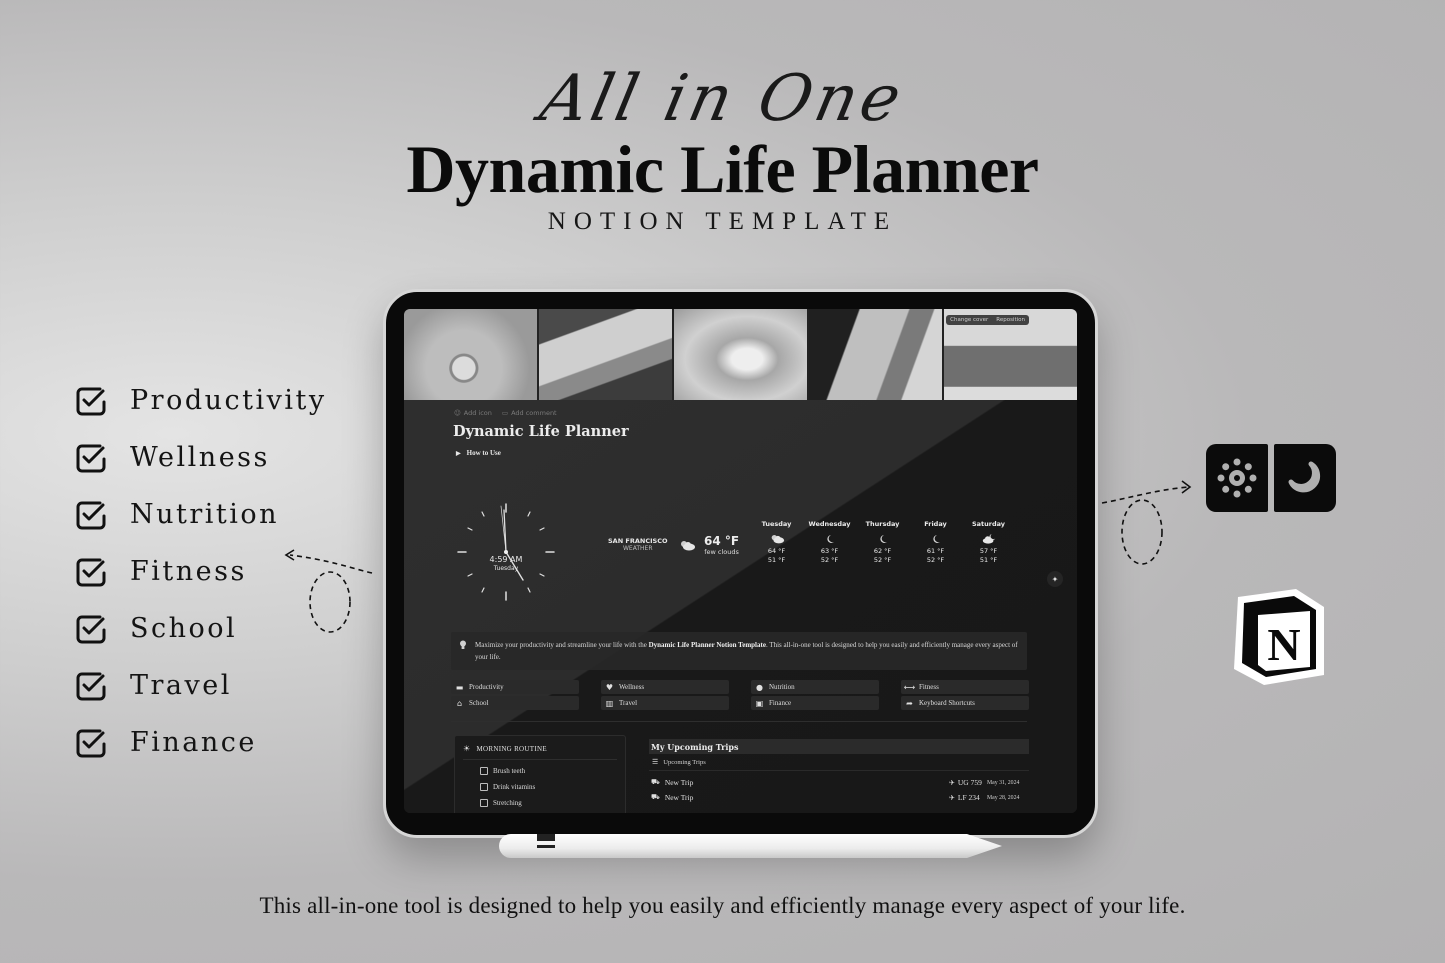  Describe the element at coordinates (552, 771) in the screenshot. I see `routine-item: Brush teeth` at that location.